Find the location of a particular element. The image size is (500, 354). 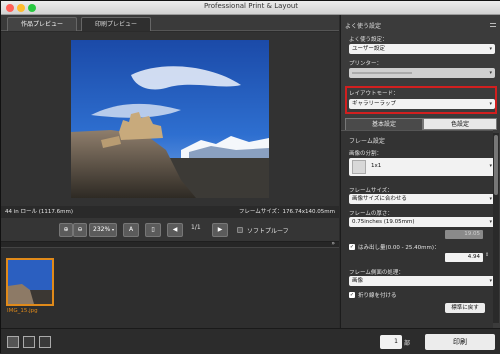

arrow-right-icon: ▶ is located at coordinates (220, 229).